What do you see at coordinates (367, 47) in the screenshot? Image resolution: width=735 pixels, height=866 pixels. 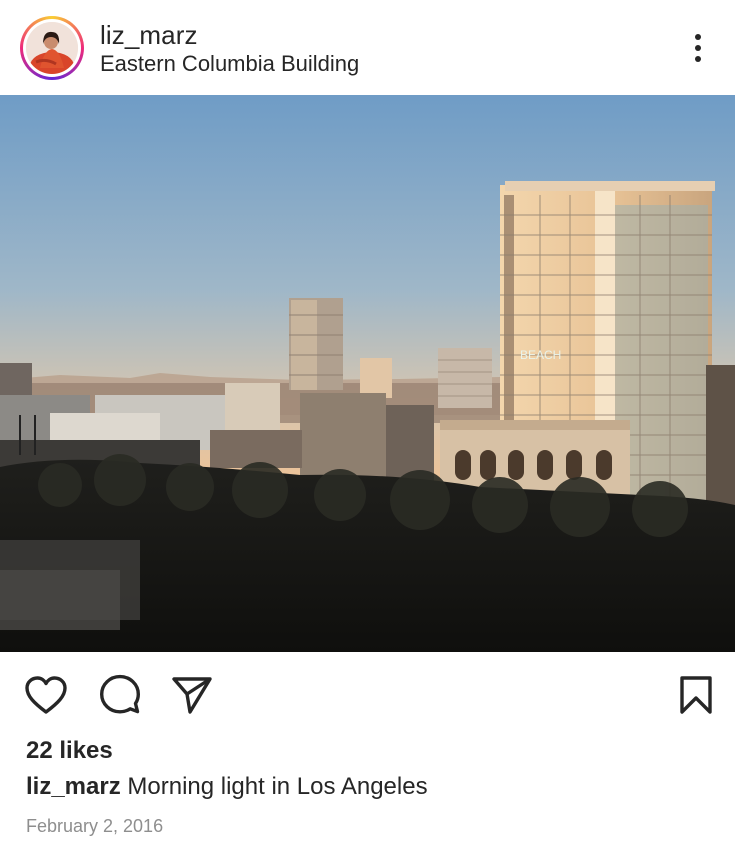 I see `post-header: liz_marz Eastern Columbia Building` at bounding box center [367, 47].